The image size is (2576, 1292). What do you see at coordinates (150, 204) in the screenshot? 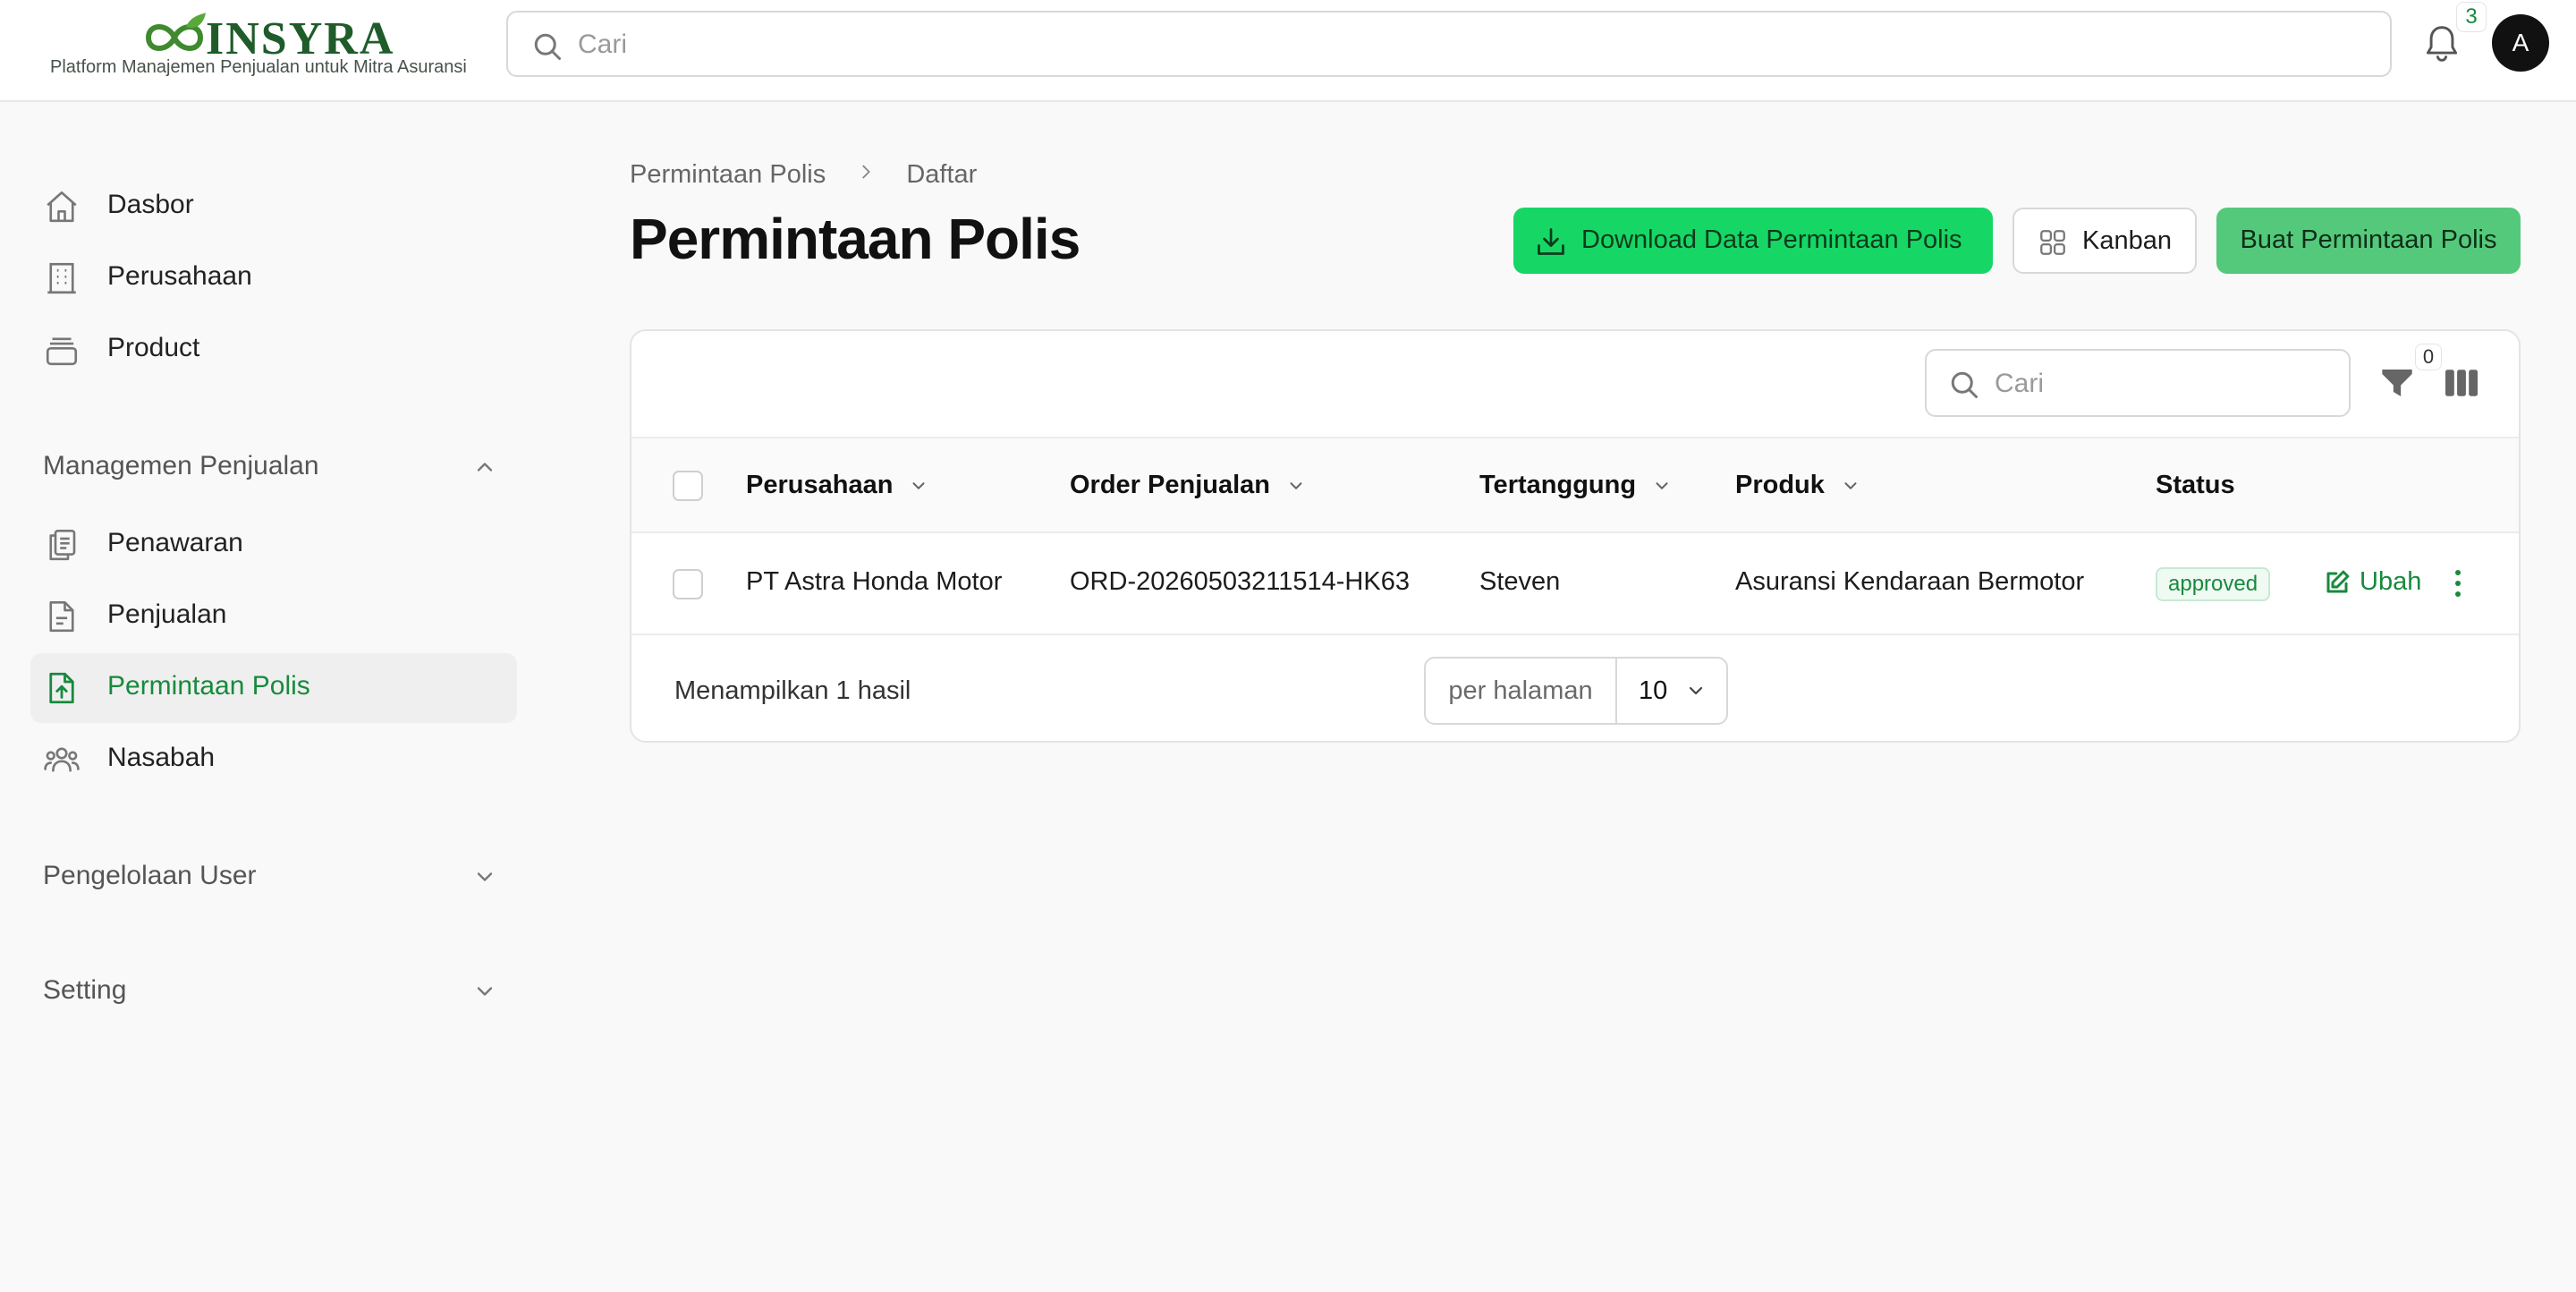
I see `sidebar-item-label: Dasbor` at bounding box center [150, 204].